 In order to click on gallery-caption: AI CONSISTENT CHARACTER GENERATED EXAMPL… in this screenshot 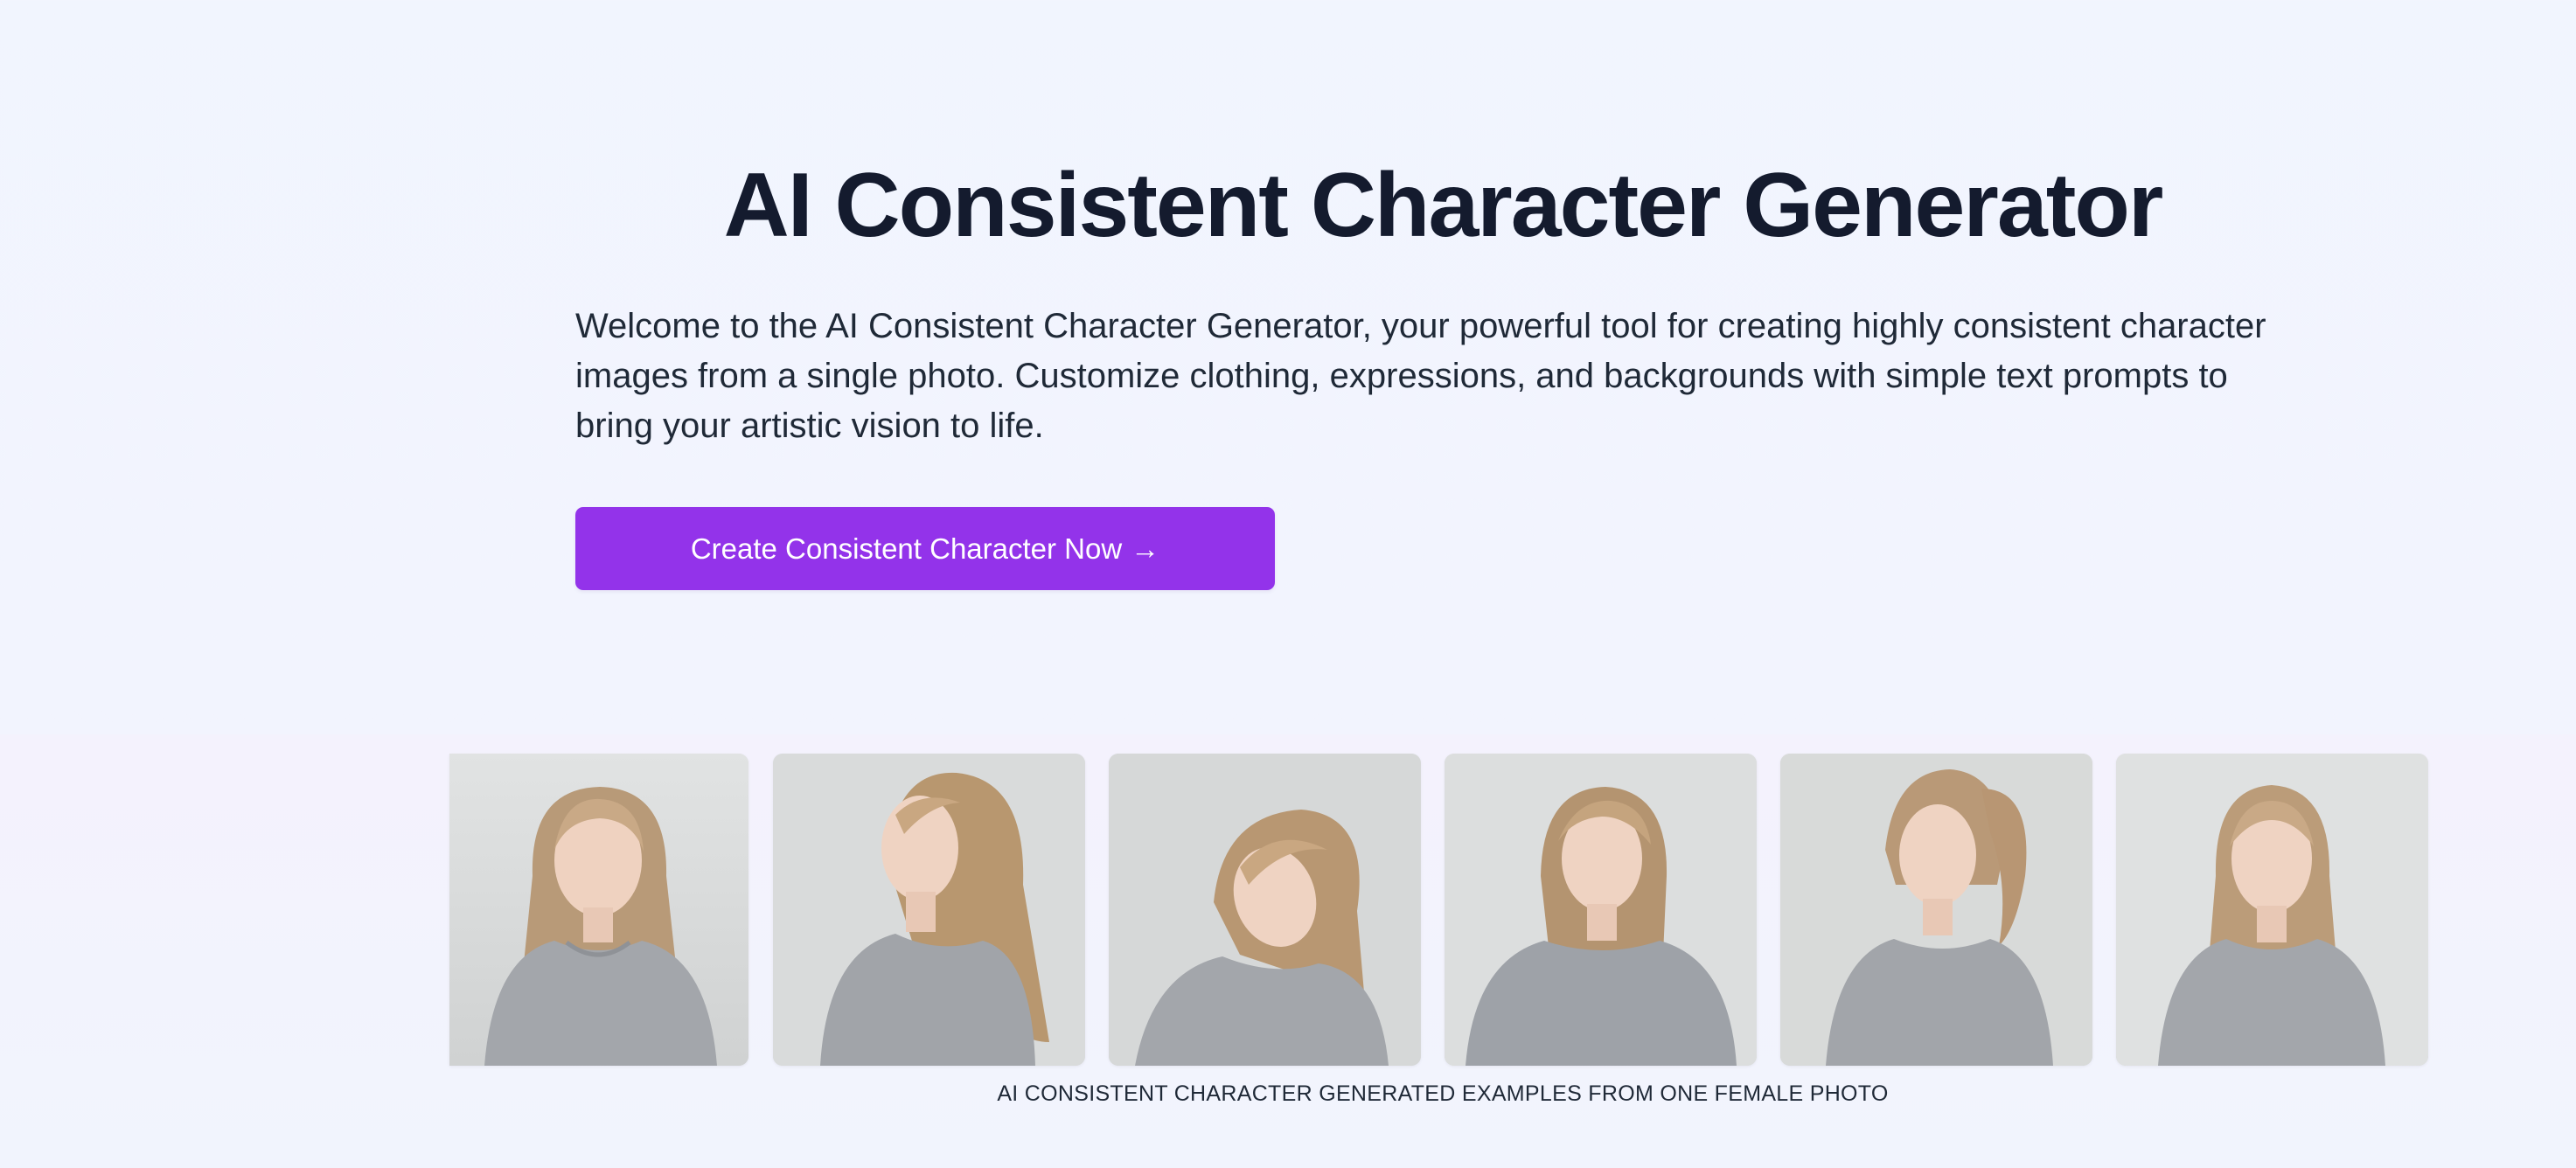, I will do `click(1443, 1093)`.